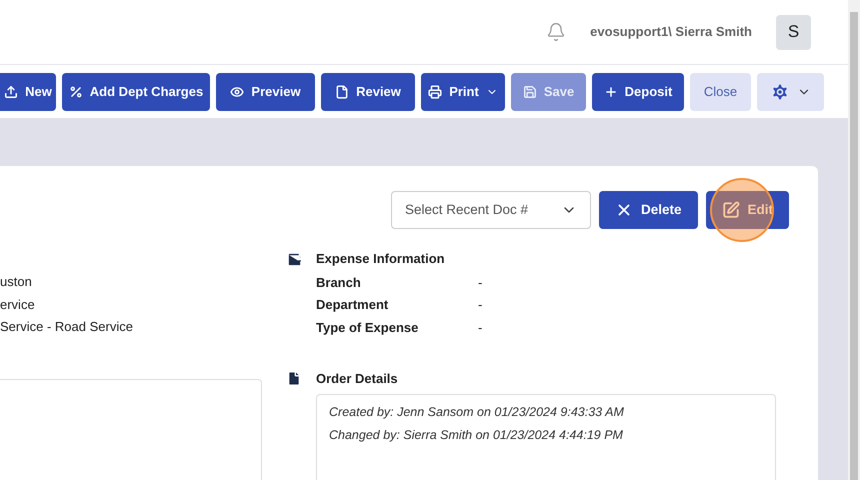 The image size is (860, 480). Describe the element at coordinates (16, 282) in the screenshot. I see `field-value: uston` at that location.